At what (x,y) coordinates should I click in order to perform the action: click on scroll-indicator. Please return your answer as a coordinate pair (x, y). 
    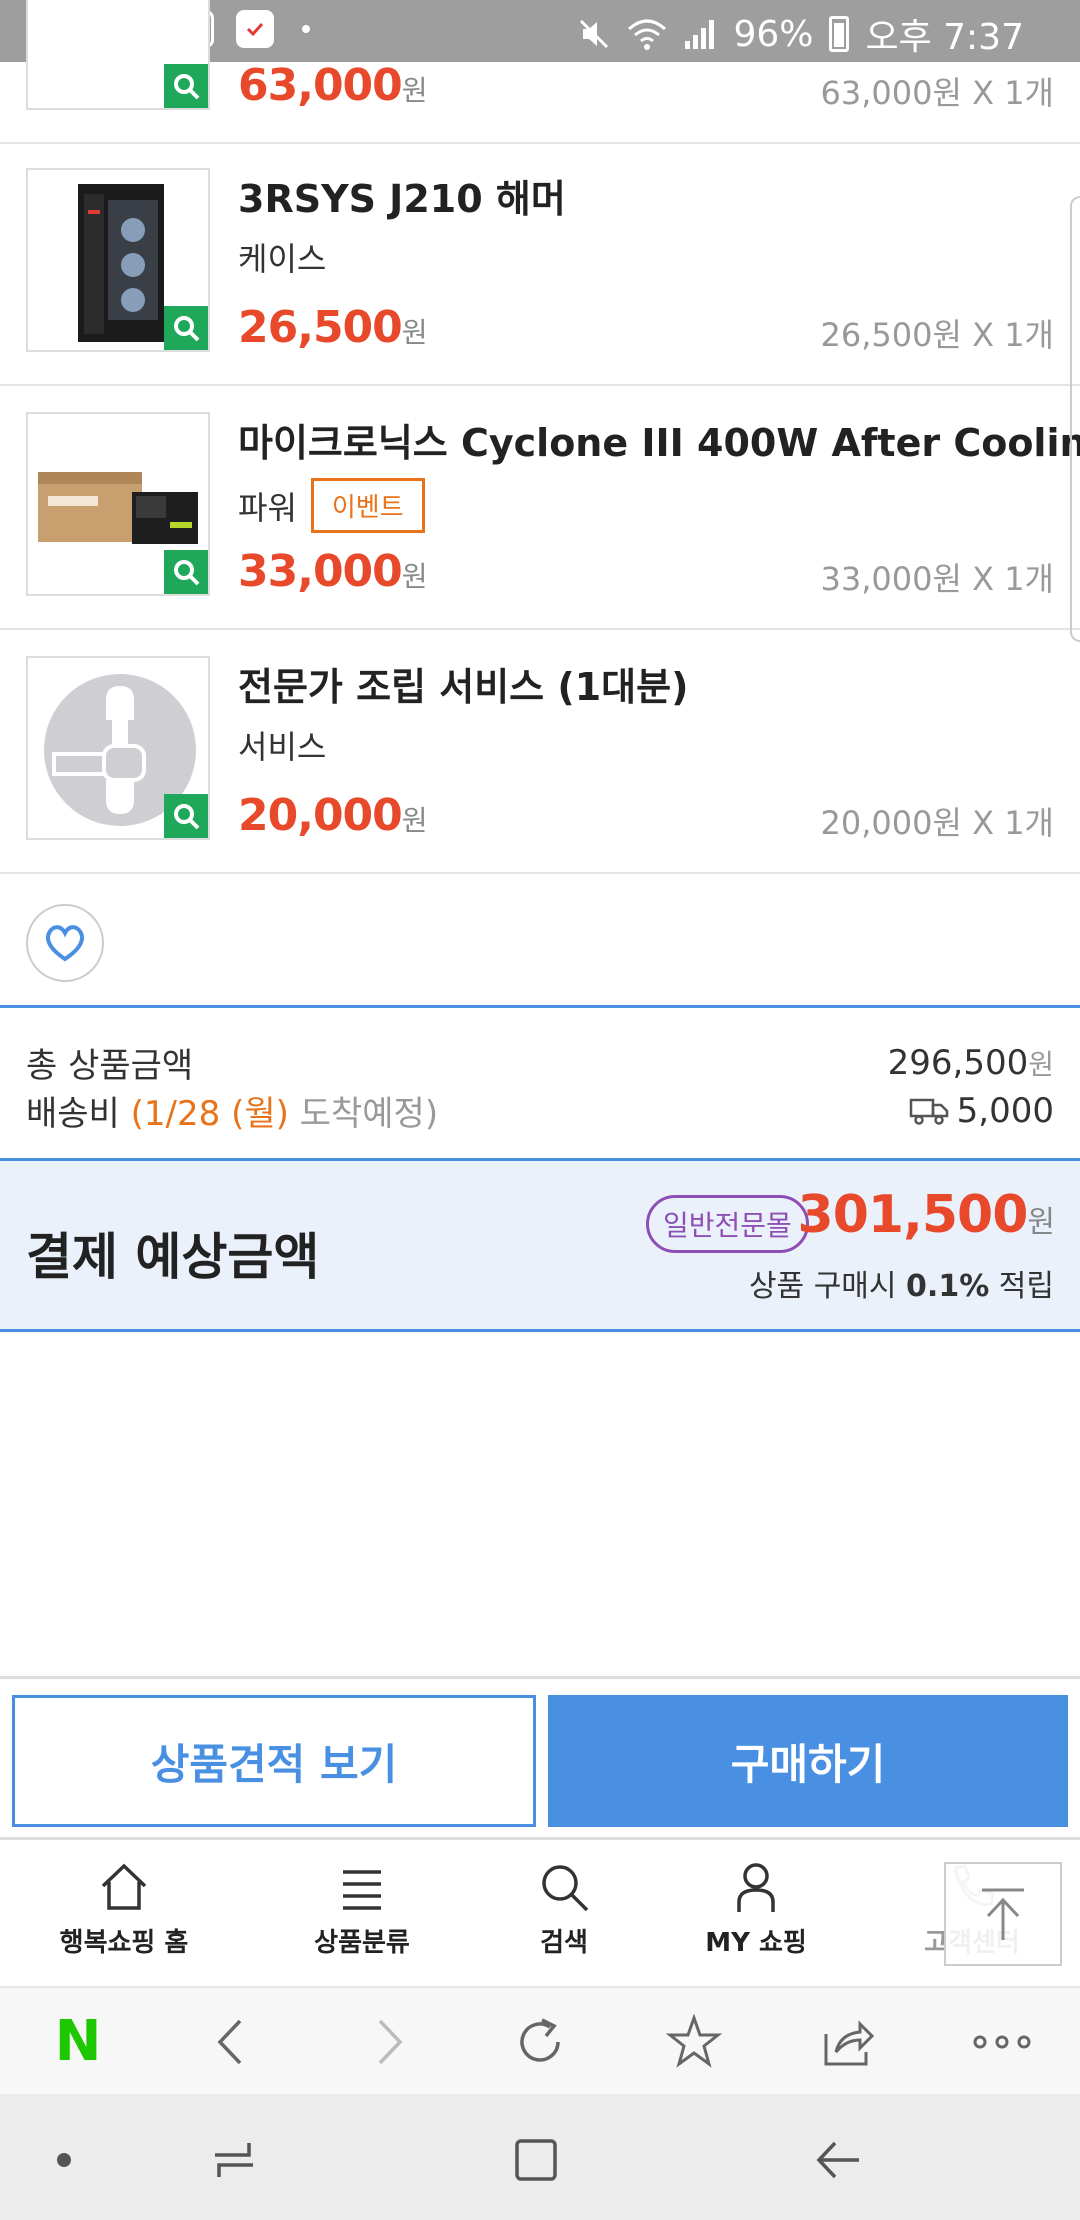
    Looking at the image, I should click on (1075, 419).